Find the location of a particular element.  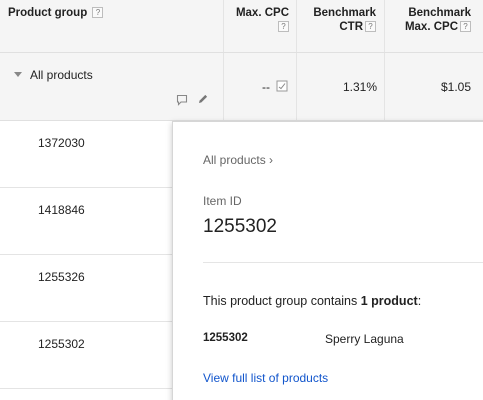

popup-product-name: Sperry Laguna is located at coordinates (364, 339).